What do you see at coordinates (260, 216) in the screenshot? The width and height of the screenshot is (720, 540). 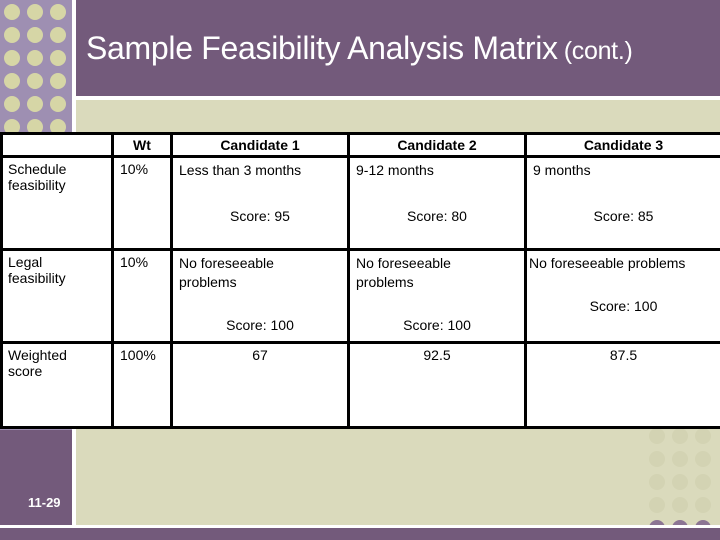 I see `candidate-1-score: Score: 95` at bounding box center [260, 216].